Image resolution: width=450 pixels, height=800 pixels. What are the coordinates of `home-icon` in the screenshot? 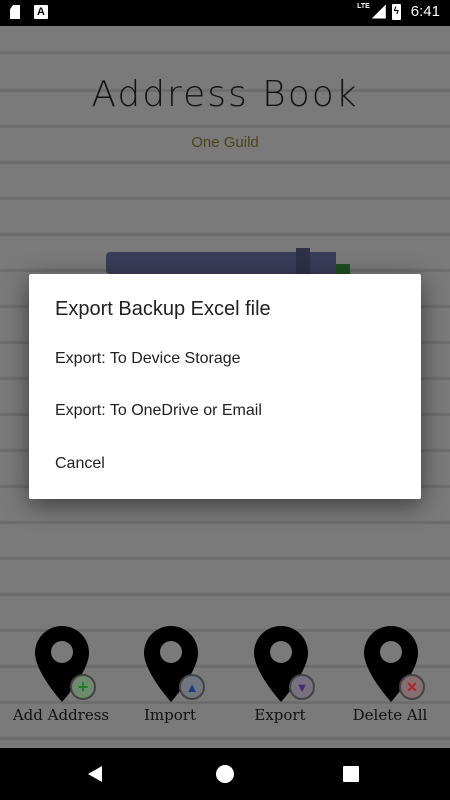 It's located at (225, 774).